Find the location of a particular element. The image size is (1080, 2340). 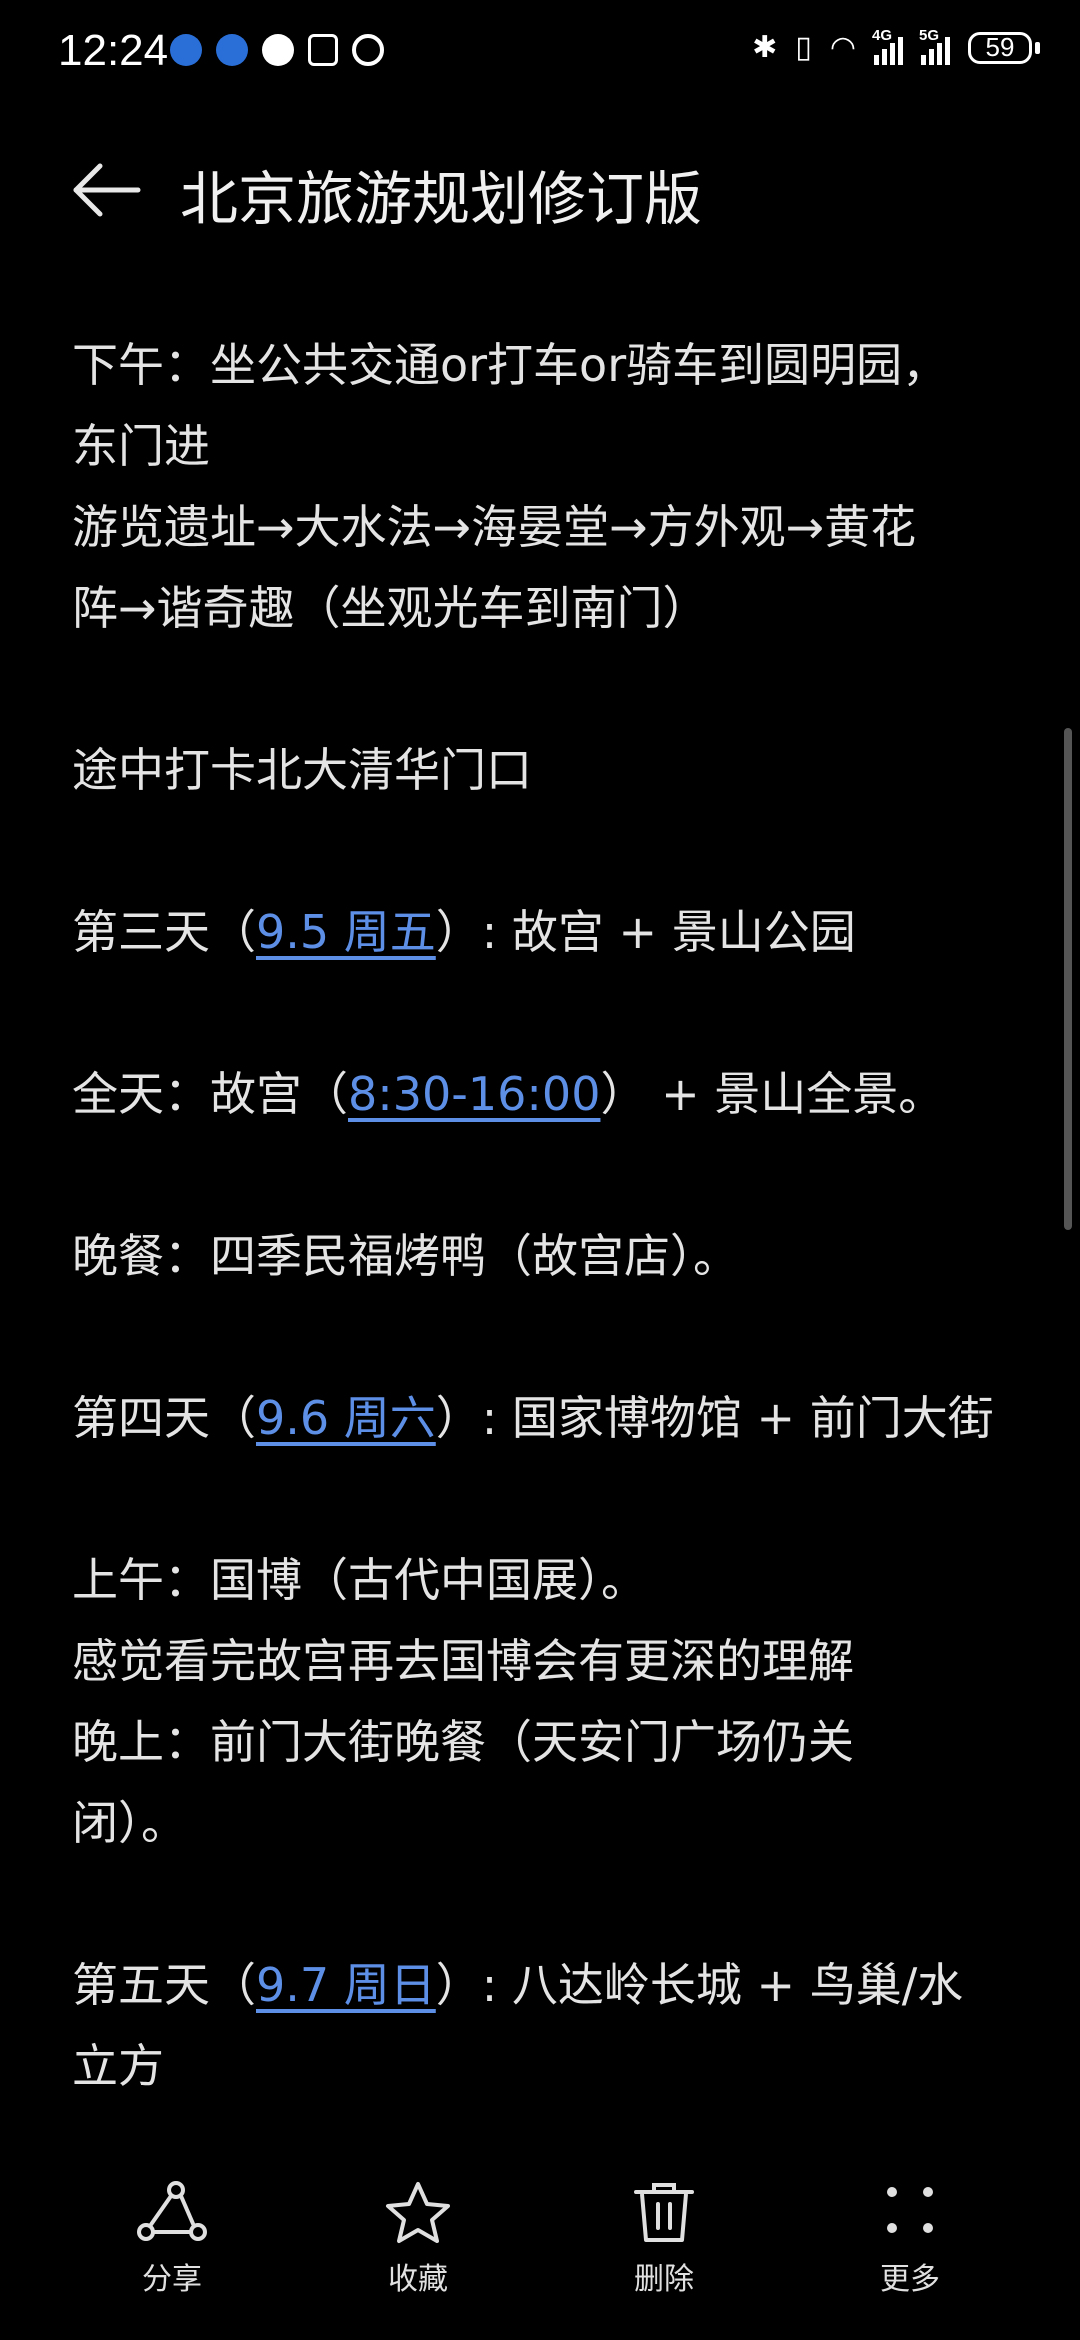

bottom-toolbar: 分享 收藏 删除 更多 is located at coordinates (540, 2240).